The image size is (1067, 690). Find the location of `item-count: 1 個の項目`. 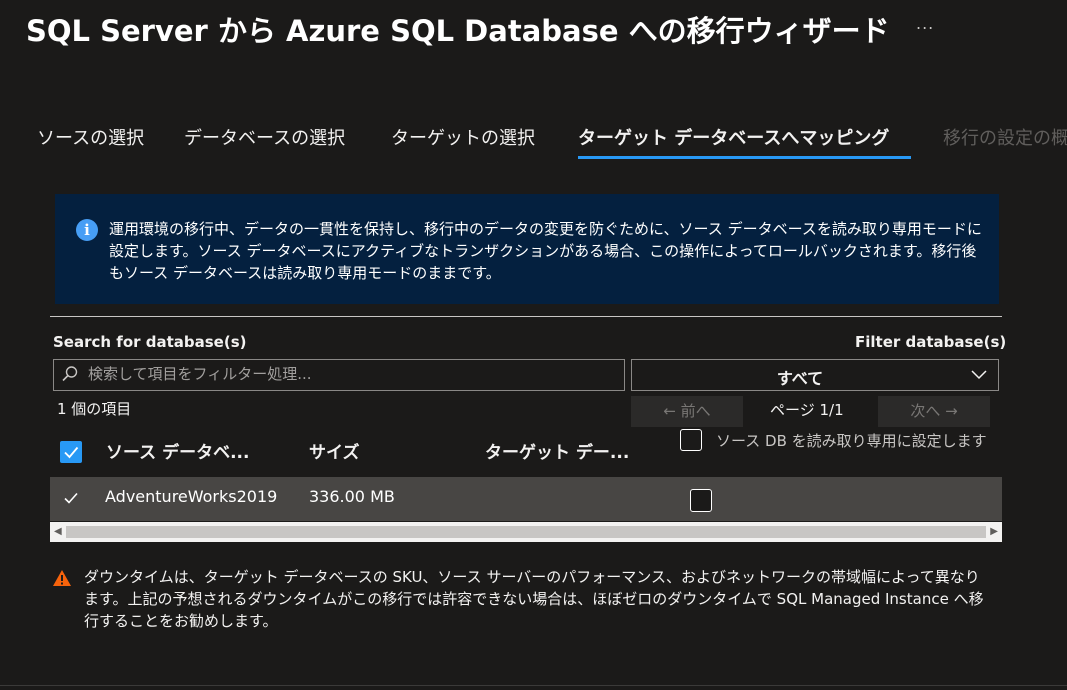

item-count: 1 個の項目 is located at coordinates (94, 409).